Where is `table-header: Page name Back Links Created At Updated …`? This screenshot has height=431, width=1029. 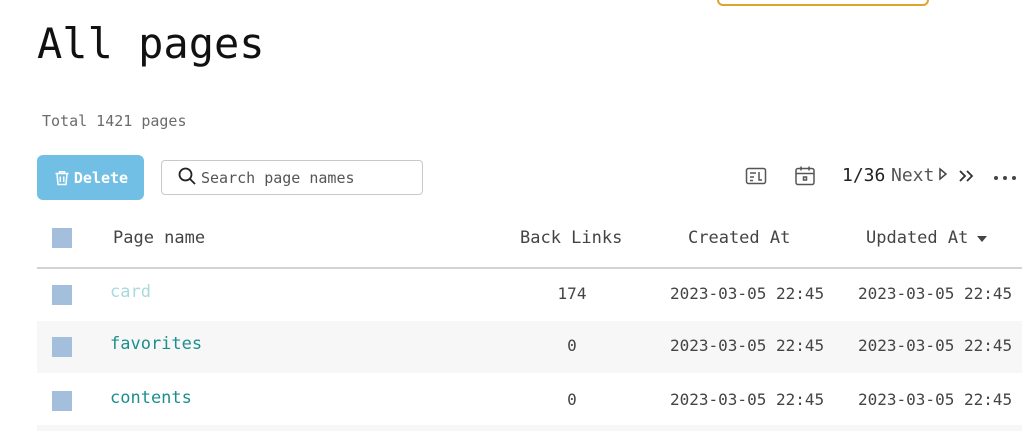 table-header: Page name Back Links Created At Updated … is located at coordinates (529, 242).